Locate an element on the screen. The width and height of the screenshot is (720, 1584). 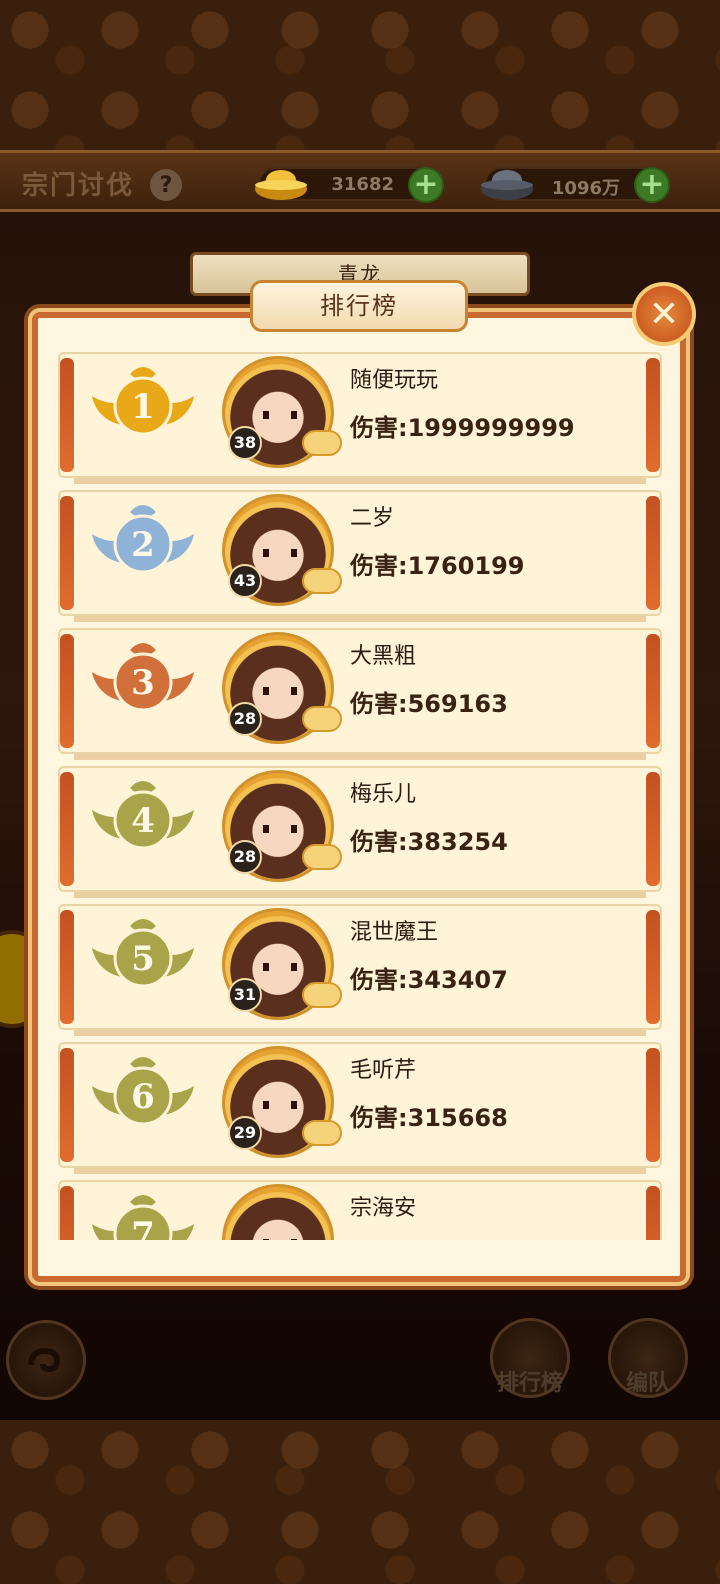
rank-medal-icon: 6 is located at coordinates (143, 1091).